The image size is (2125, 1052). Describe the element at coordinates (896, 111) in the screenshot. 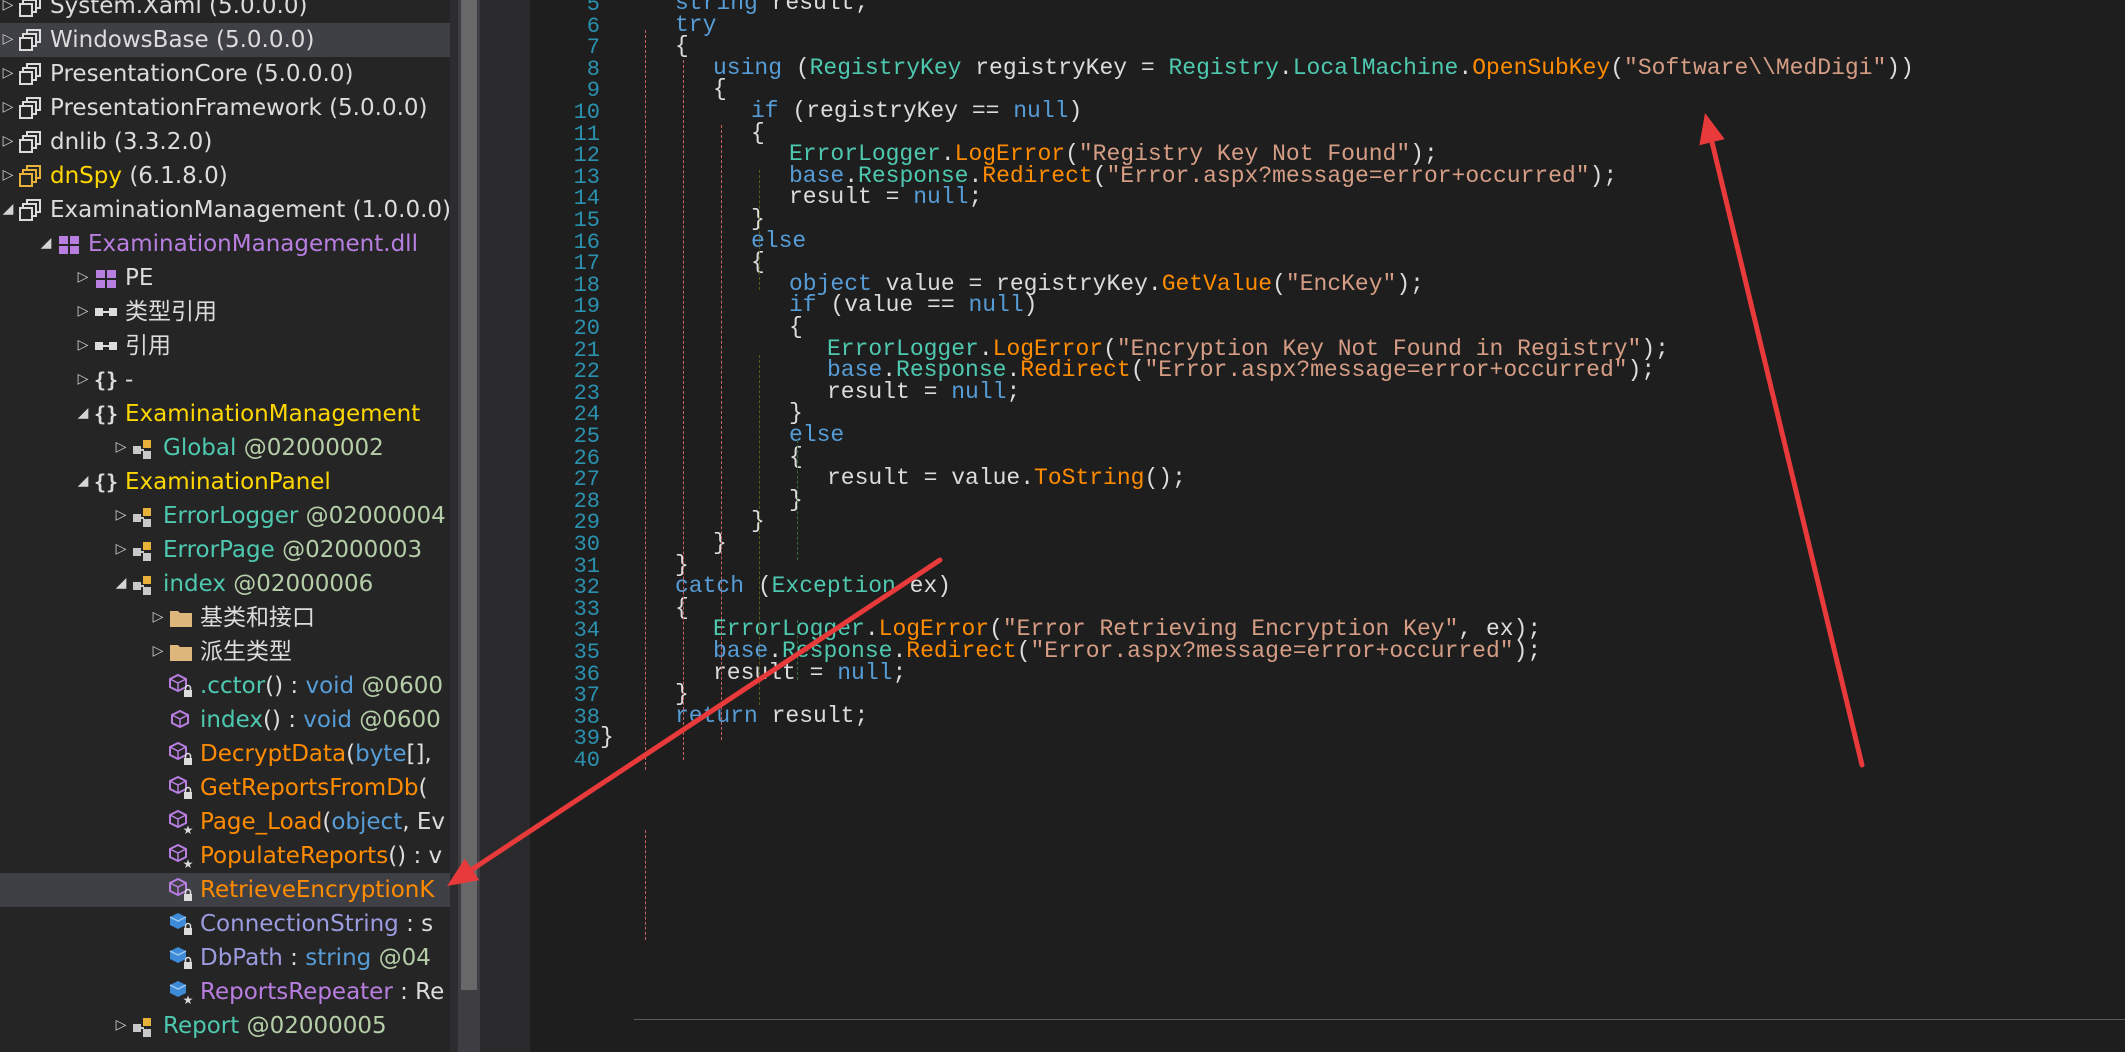

I see `code-token: (registryKey ==` at that location.